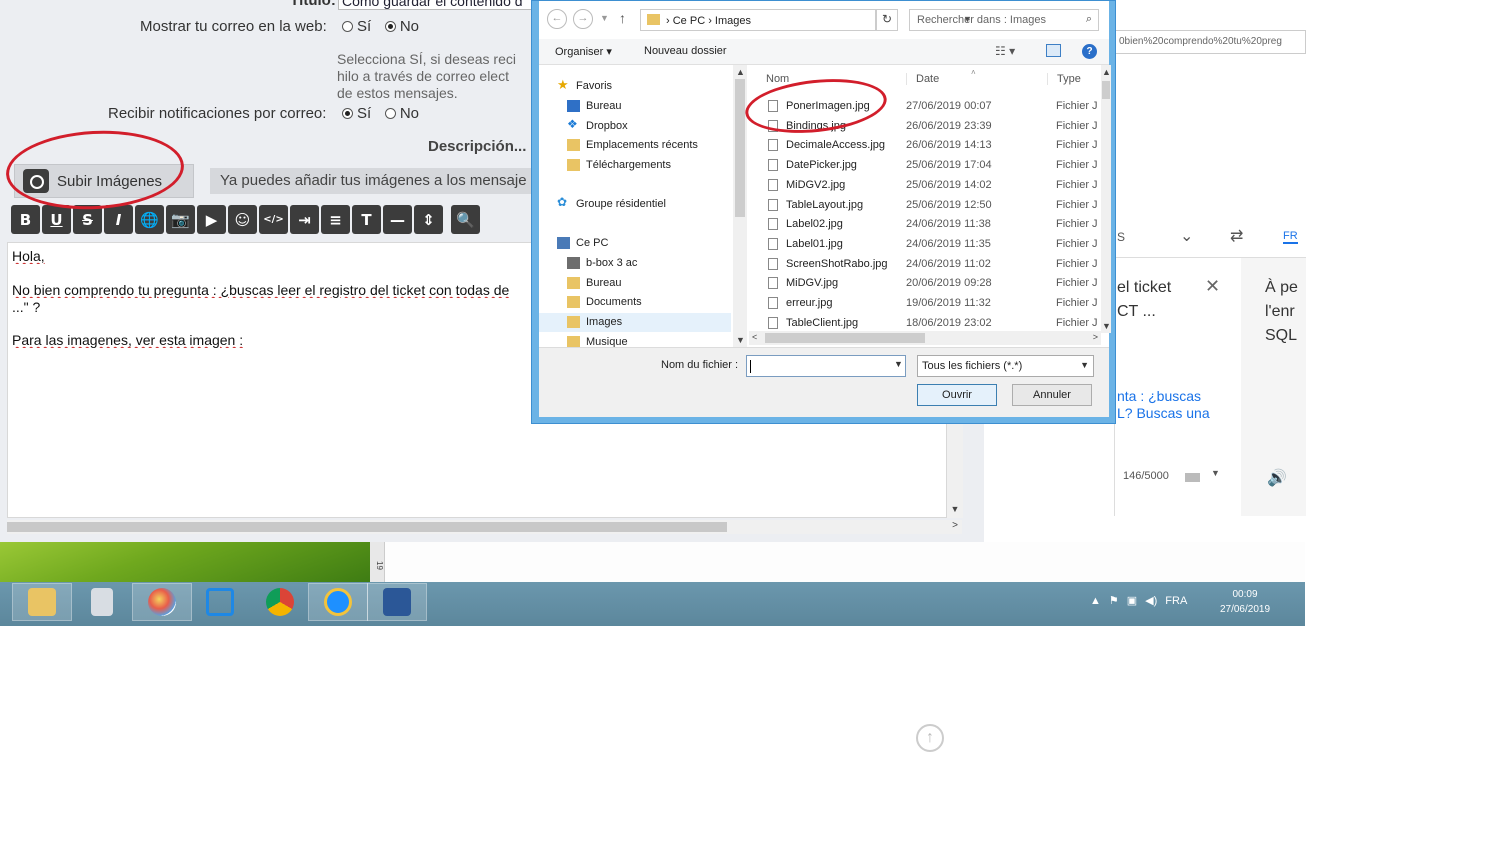 Image resolution: width=1500 pixels, height=844 pixels. I want to click on snipping-tool-taskbar-button, so click(220, 602).